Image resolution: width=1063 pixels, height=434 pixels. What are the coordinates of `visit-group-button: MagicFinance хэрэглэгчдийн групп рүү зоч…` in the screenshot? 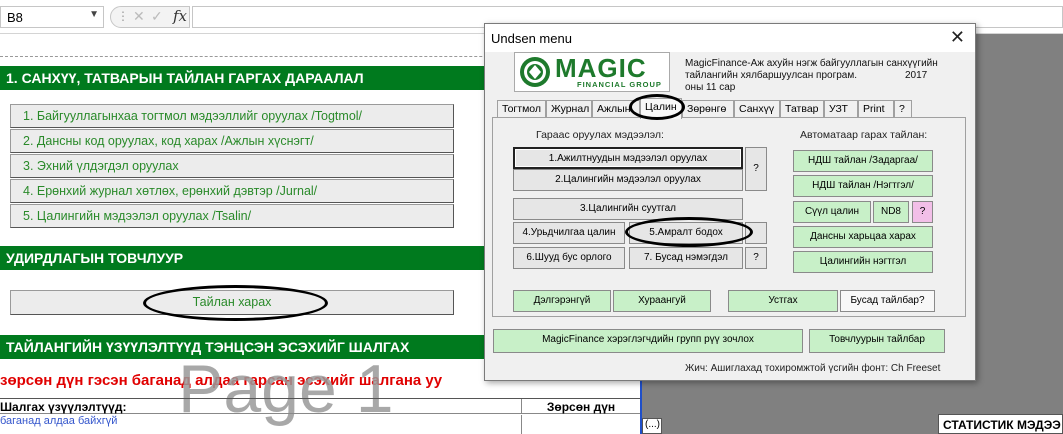 It's located at (648, 341).